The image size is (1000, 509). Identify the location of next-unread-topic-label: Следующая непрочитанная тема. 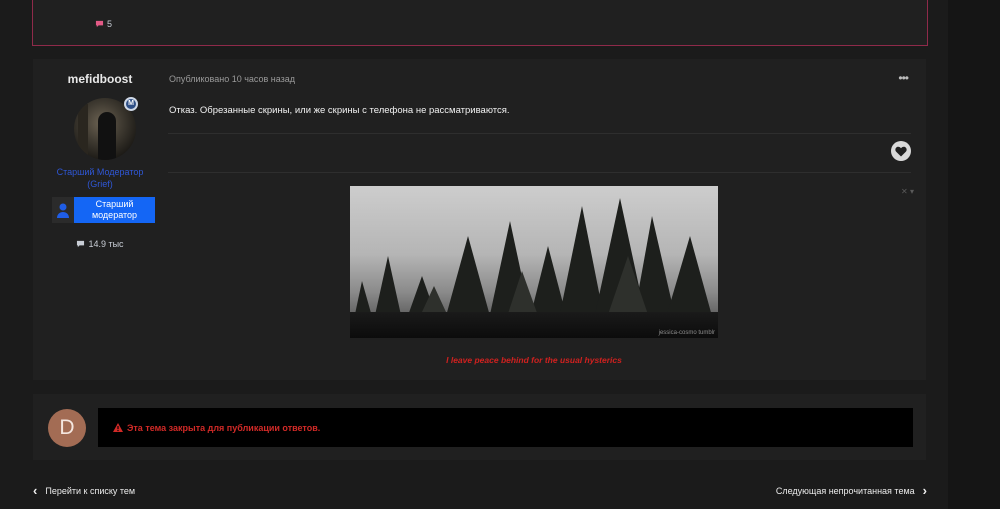
(845, 491).